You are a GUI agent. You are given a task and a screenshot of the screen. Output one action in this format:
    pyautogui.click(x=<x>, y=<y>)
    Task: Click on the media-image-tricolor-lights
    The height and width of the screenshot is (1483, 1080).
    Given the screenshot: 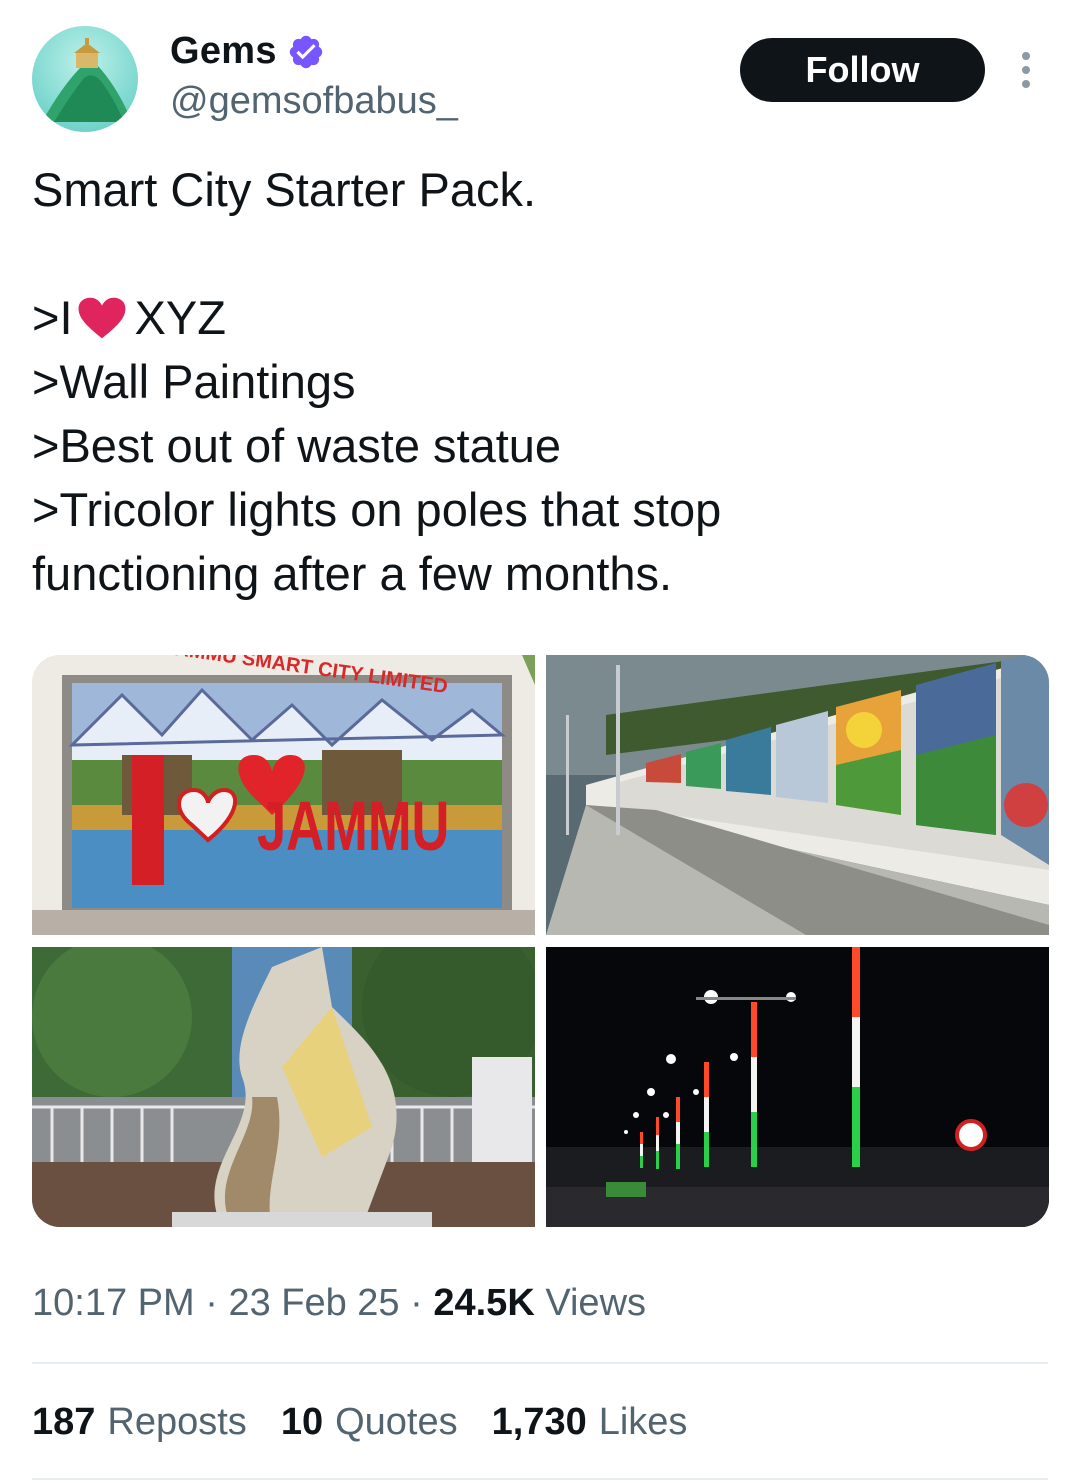 What is the action you would take?
    pyautogui.click(x=797, y=1087)
    